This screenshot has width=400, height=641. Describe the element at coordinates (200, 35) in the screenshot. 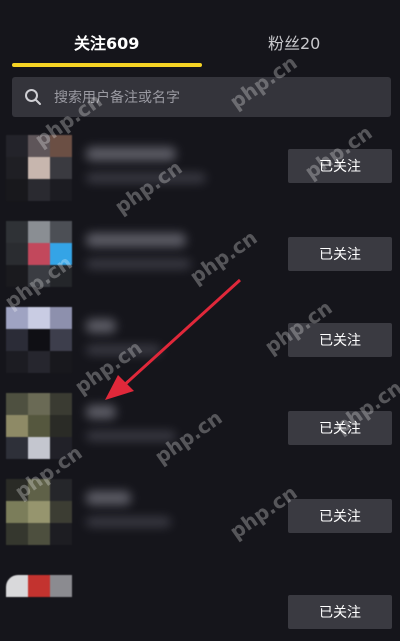

I see `tab-bar: 关注609 粉丝20` at that location.